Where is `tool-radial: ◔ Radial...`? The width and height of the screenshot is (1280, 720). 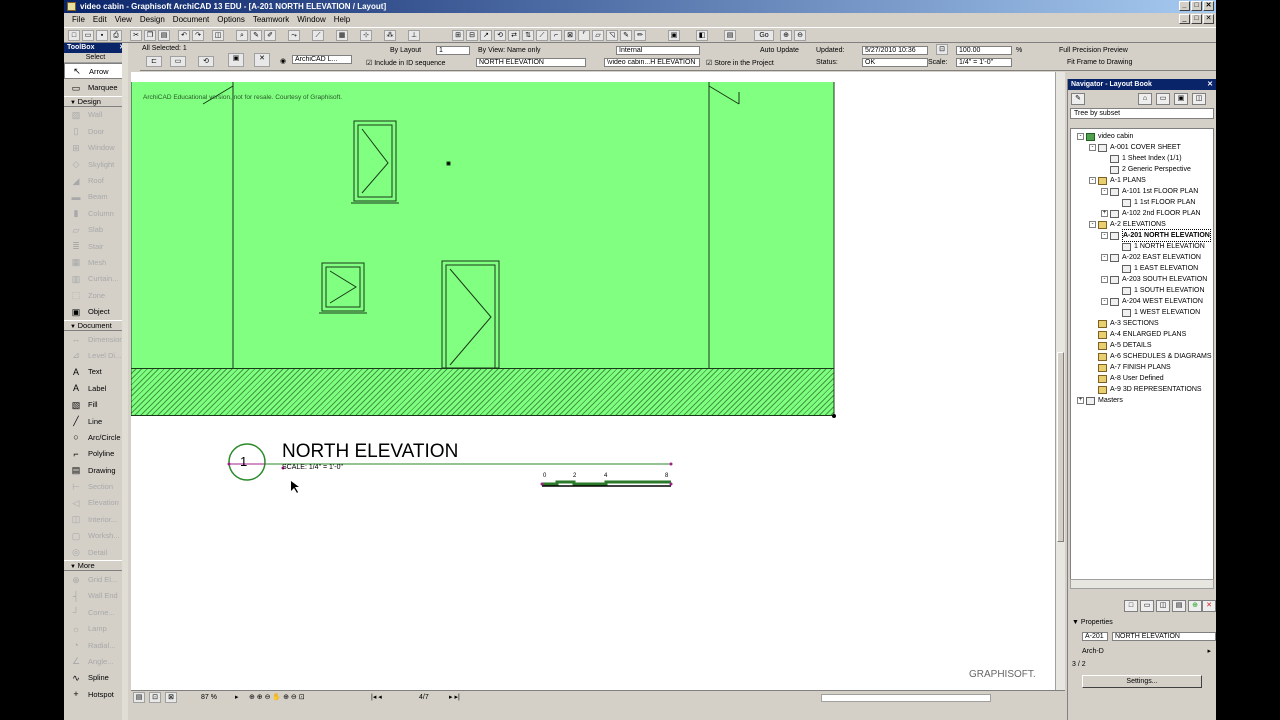
tool-radial: ◔ Radial... is located at coordinates (95, 645).